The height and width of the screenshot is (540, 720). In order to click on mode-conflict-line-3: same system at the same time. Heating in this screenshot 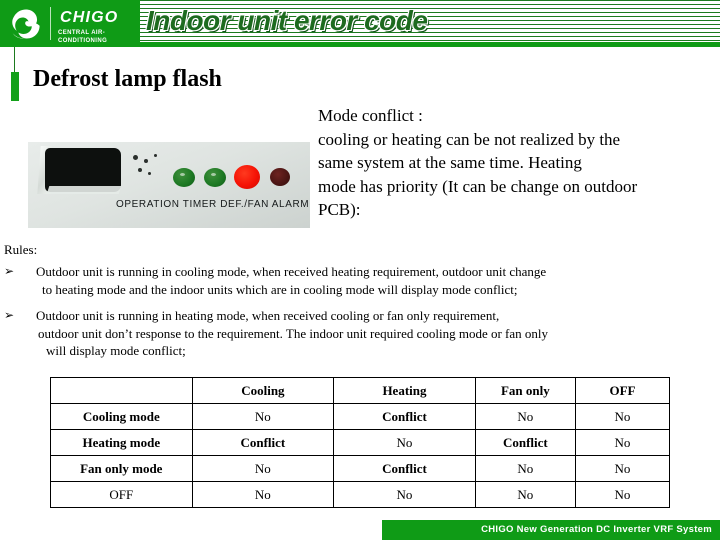, I will do `click(450, 162)`.